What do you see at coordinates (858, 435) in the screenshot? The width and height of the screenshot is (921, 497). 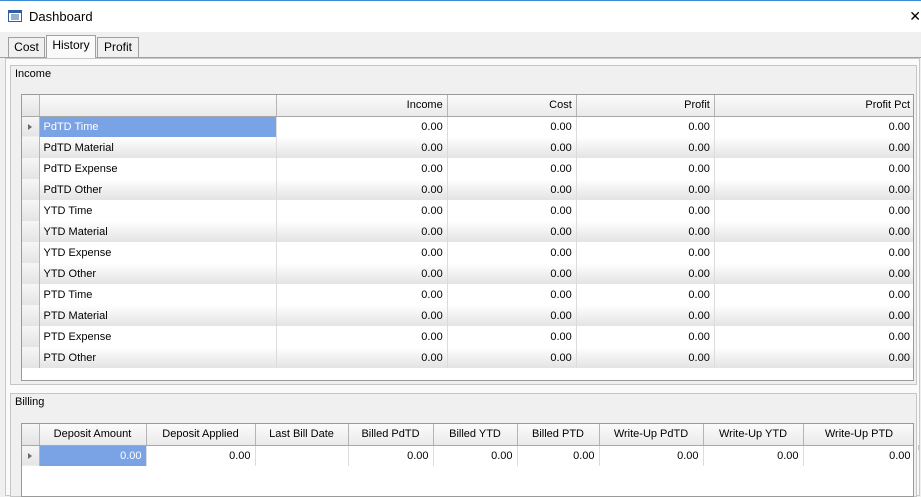 I see `column-header-write-up-ptd: Write-Up PTD` at bounding box center [858, 435].